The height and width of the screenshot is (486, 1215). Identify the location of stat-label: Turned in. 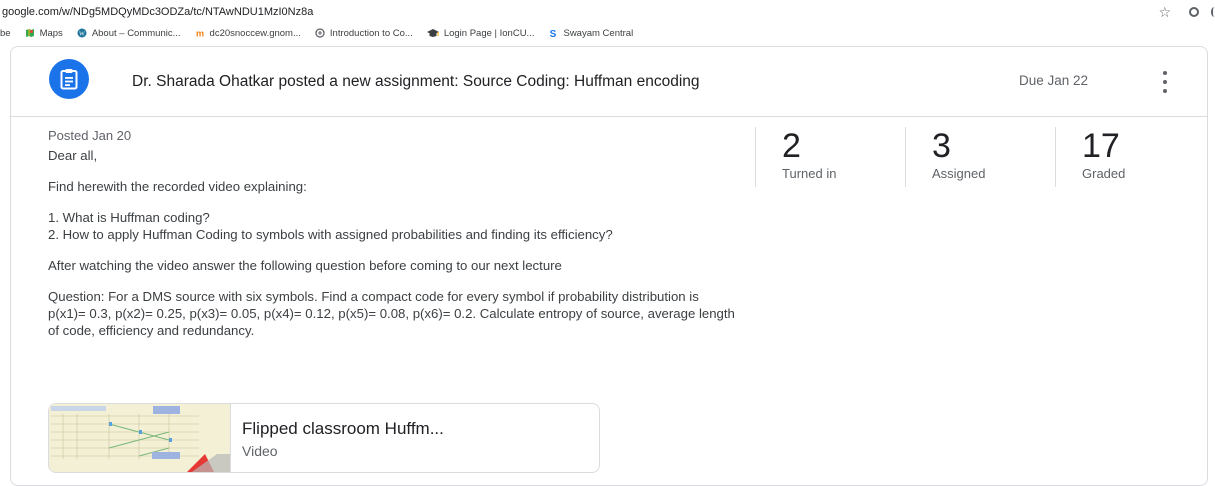
(809, 173).